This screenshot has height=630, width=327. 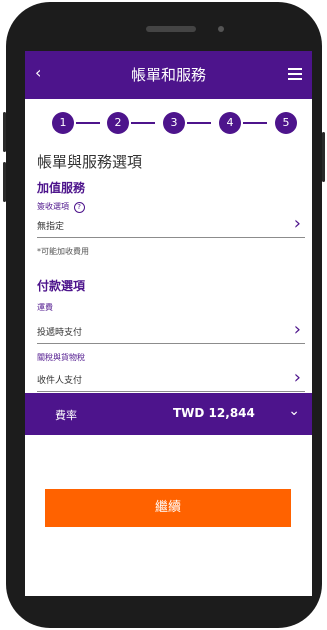 What do you see at coordinates (61, 286) in the screenshot?
I see `payment-options-title: 付款選項` at bounding box center [61, 286].